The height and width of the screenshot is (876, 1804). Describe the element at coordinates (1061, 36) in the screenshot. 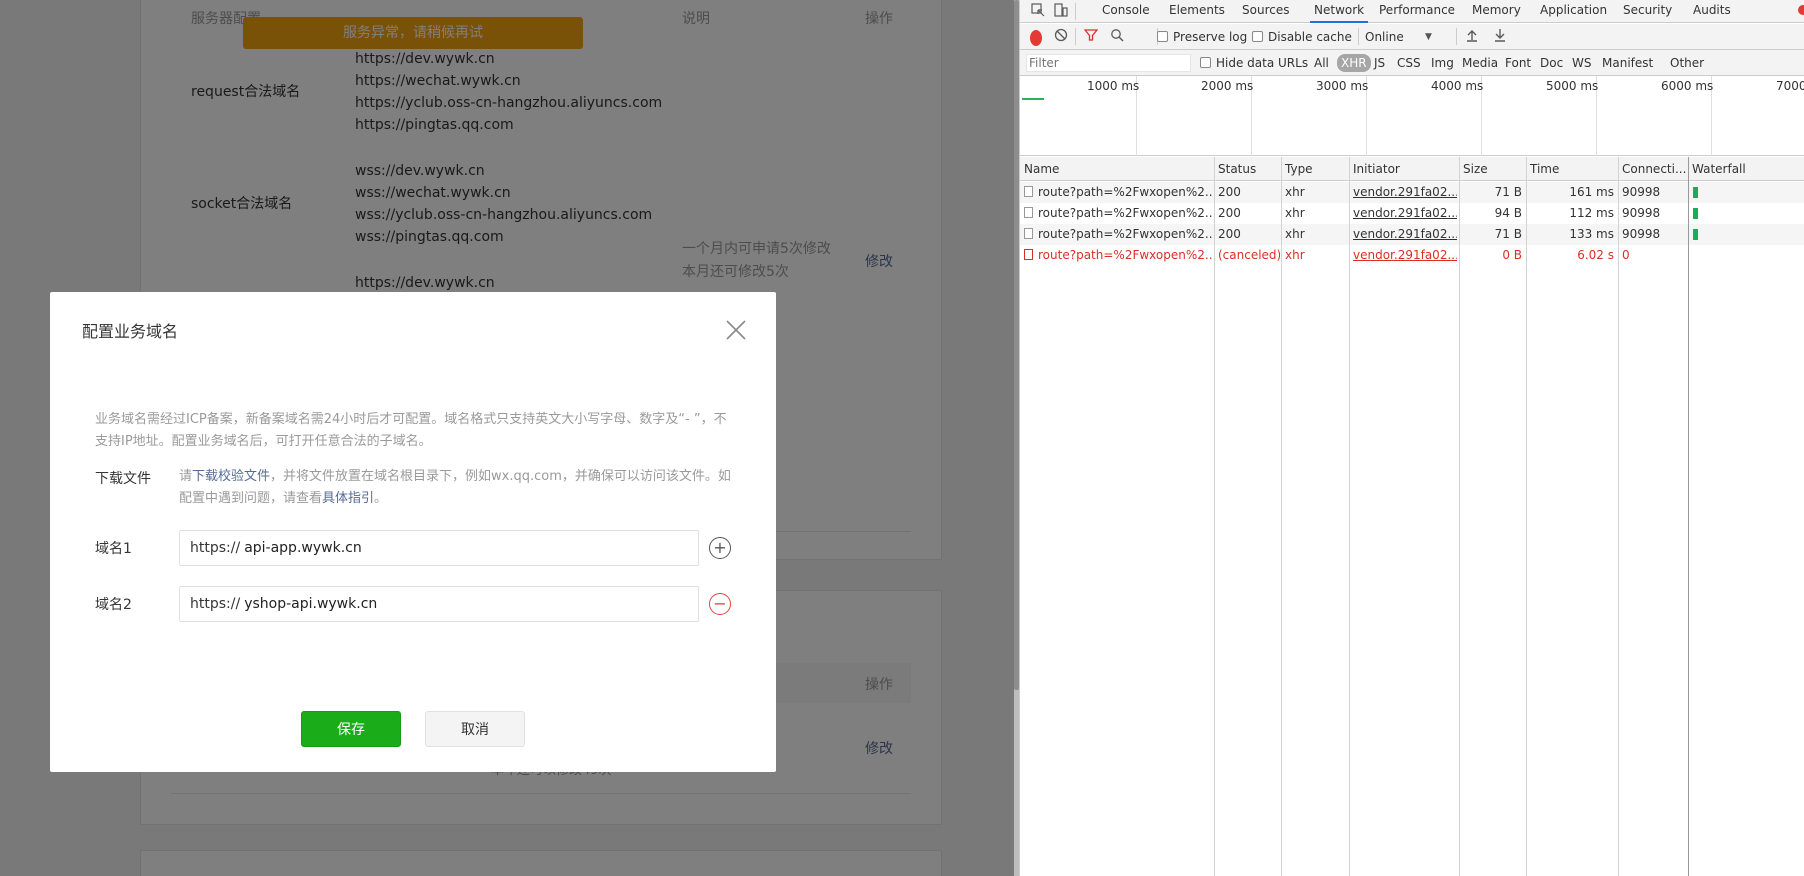

I see `clear-icon` at that location.